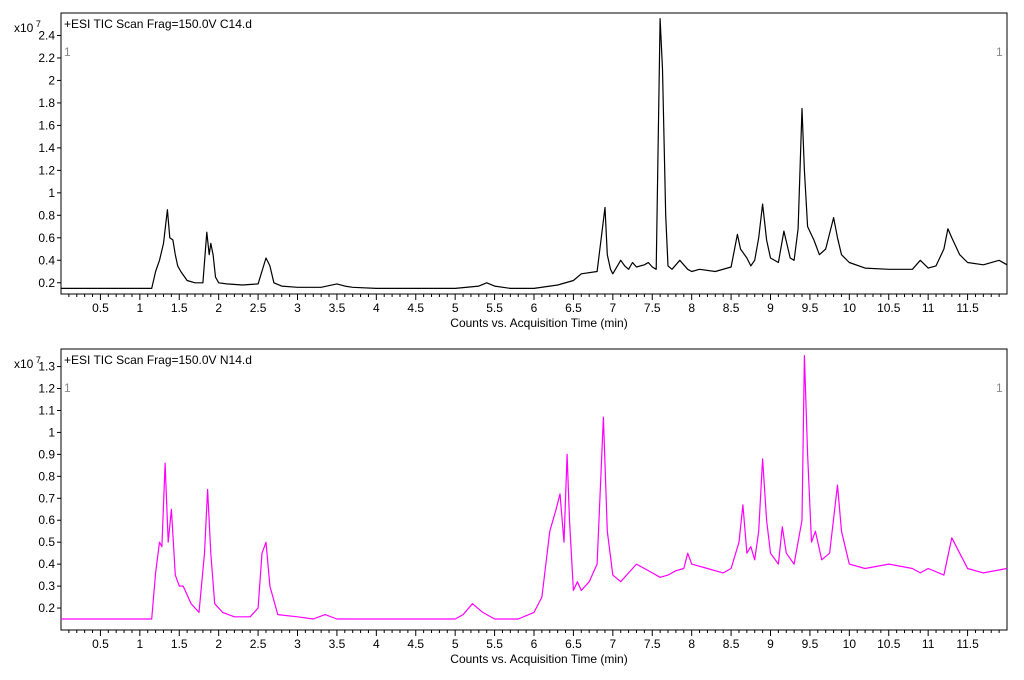  Describe the element at coordinates (46, 58) in the screenshot. I see `y-tick-label: 2.2` at that location.